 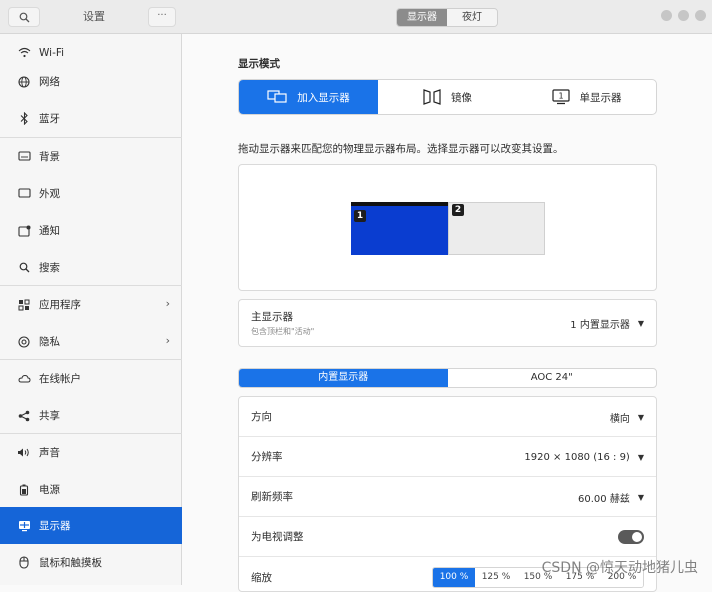 I want to click on menu-button: ···, so click(x=162, y=17).